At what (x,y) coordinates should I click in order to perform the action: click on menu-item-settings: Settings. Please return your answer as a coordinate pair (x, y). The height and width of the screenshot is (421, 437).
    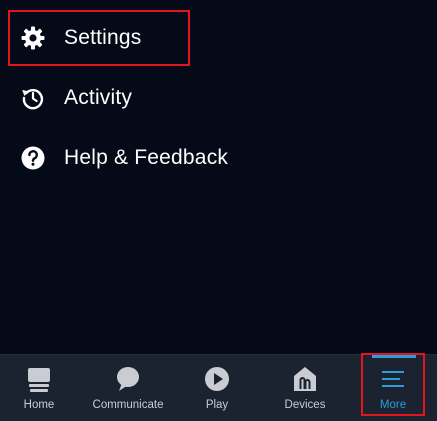
    Looking at the image, I should click on (80, 38).